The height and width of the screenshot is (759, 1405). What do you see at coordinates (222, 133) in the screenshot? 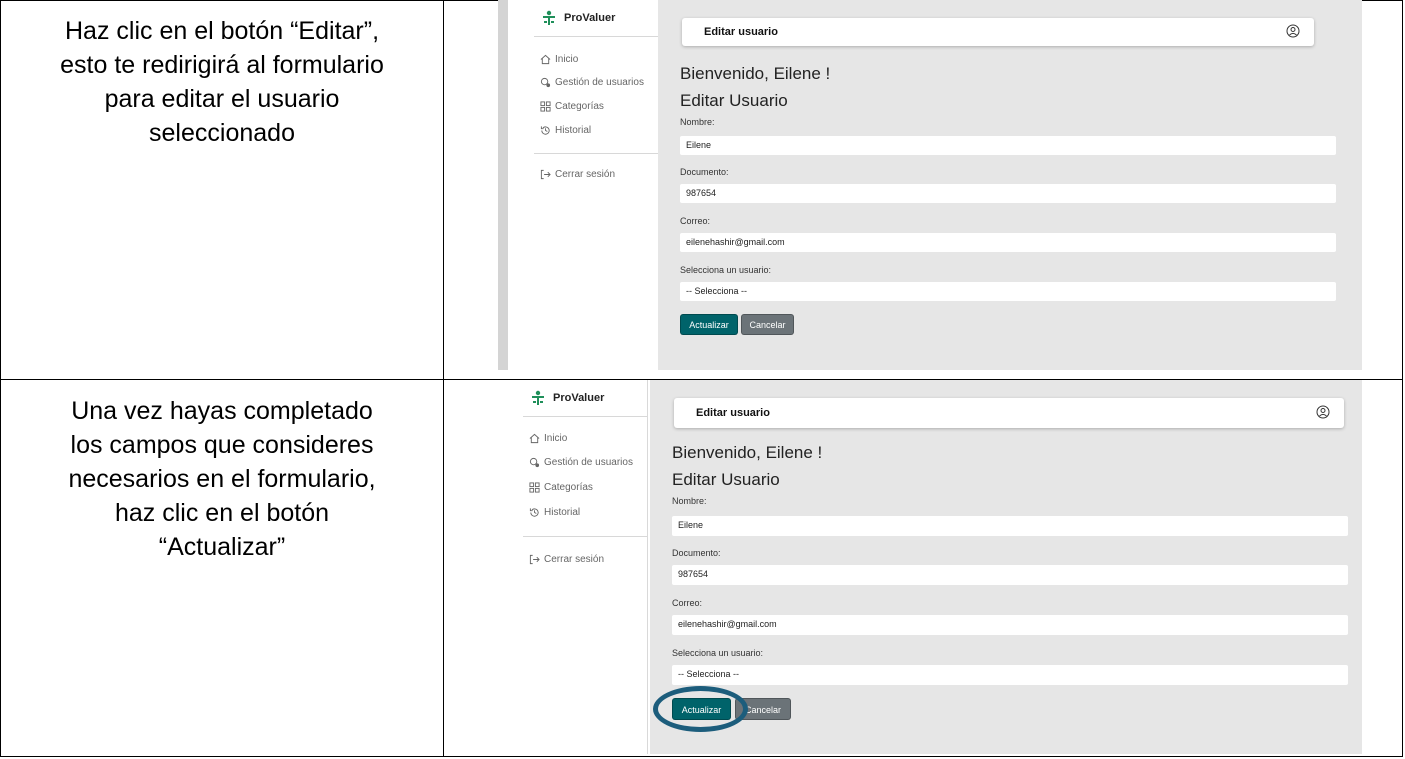
I see `instruction-line: seleccionado` at bounding box center [222, 133].